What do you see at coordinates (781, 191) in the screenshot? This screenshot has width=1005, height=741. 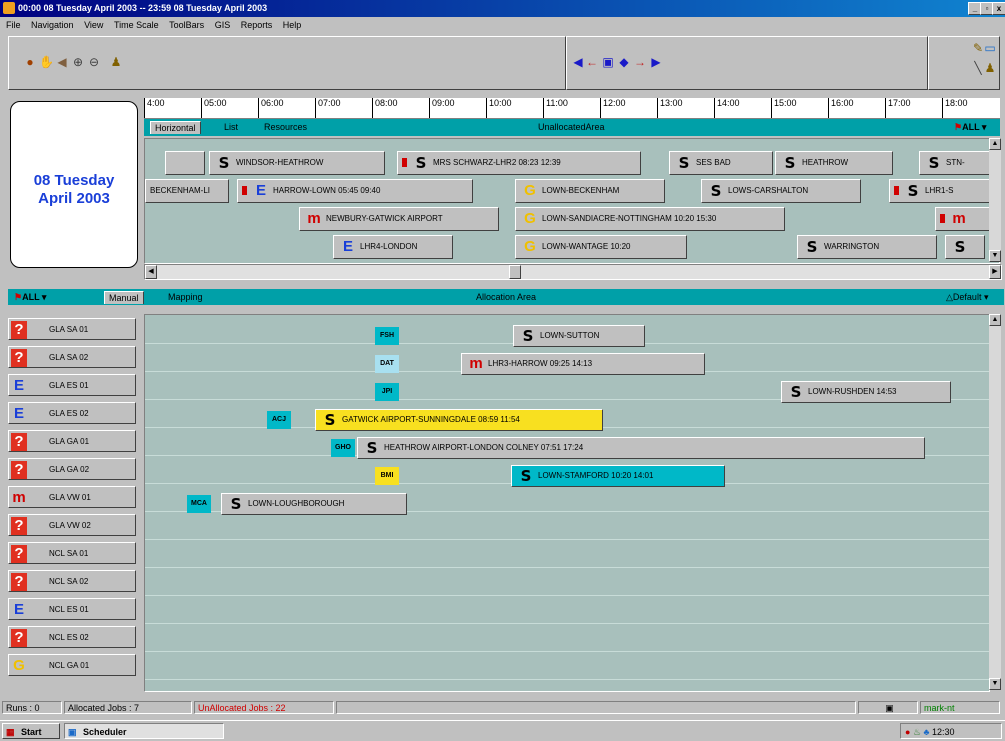 I see `unallocated-job: S LOWS-CARSHALTON` at bounding box center [781, 191].